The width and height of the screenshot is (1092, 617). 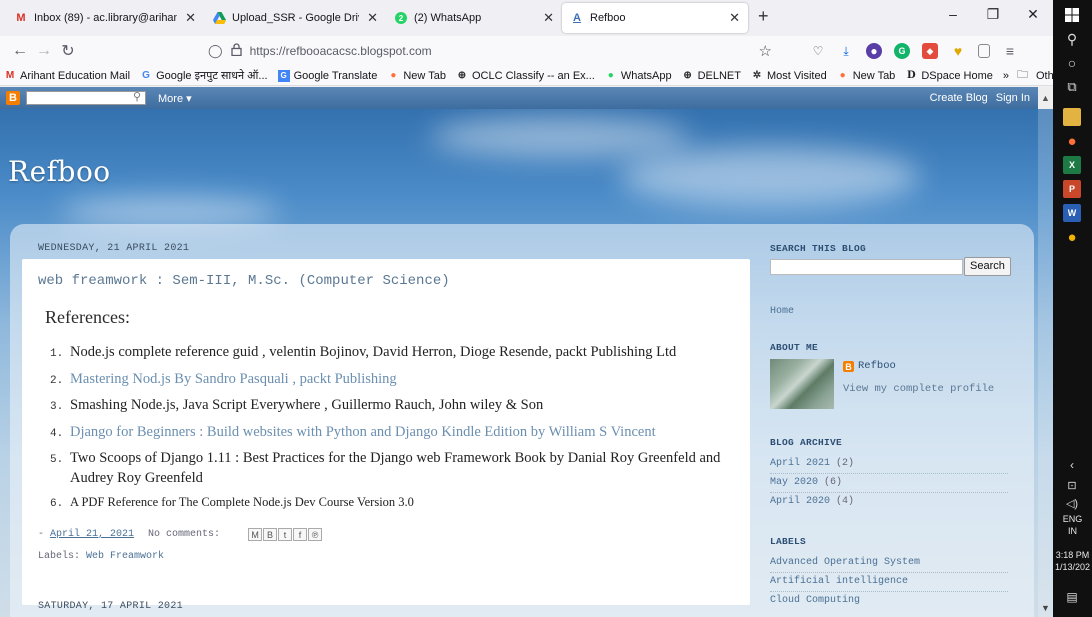 What do you see at coordinates (1033, 14) in the screenshot?
I see `close-window-button: ✕` at bounding box center [1033, 14].